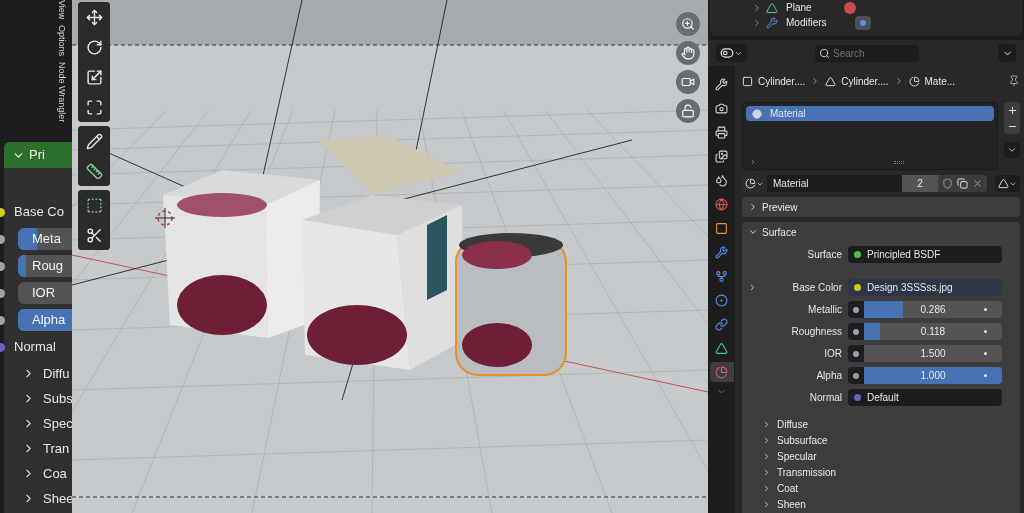  I want to click on node-header: Pri, so click(38, 155).